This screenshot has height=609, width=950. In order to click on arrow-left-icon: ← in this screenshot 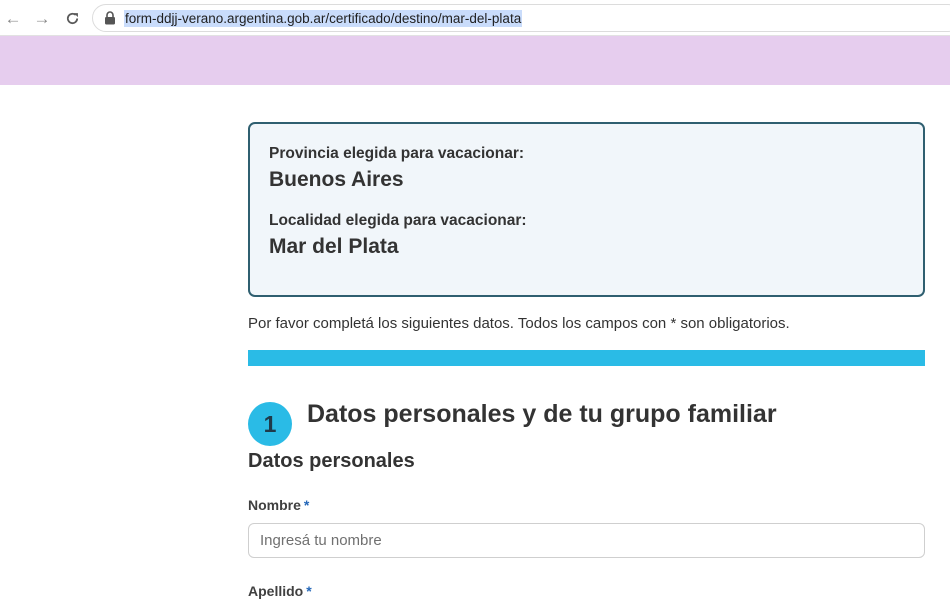, I will do `click(13, 18)`.